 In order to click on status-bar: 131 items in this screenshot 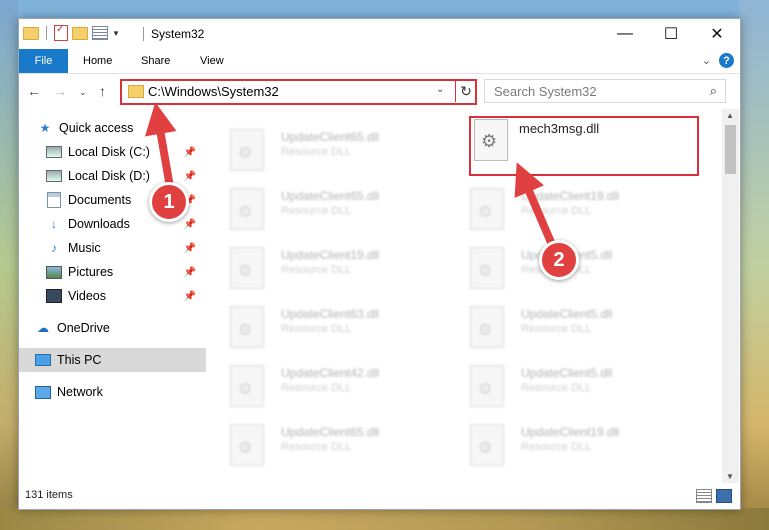, I will do `click(379, 496)`.